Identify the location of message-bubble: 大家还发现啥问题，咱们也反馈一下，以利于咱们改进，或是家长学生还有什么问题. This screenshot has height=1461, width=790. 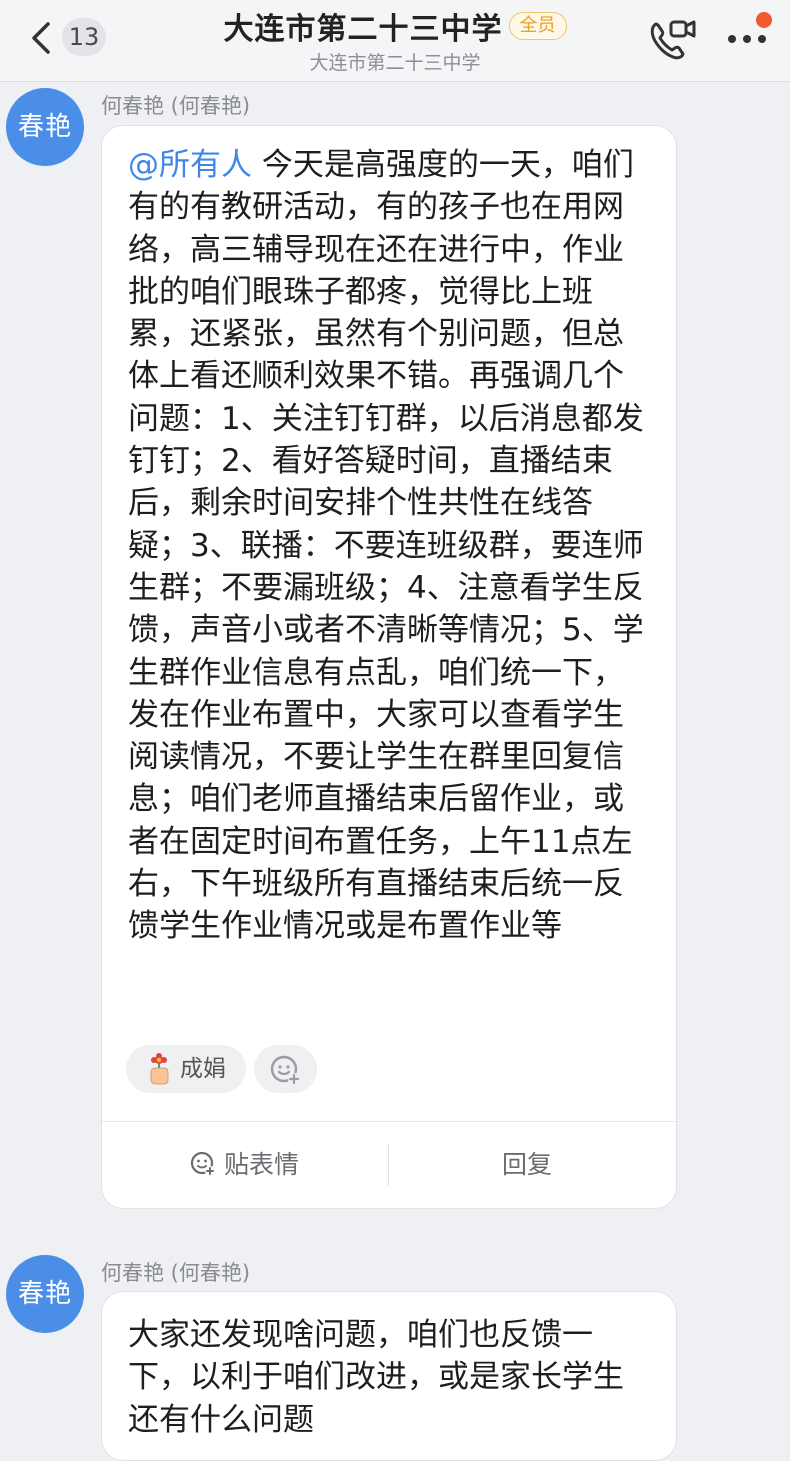
(389, 1376).